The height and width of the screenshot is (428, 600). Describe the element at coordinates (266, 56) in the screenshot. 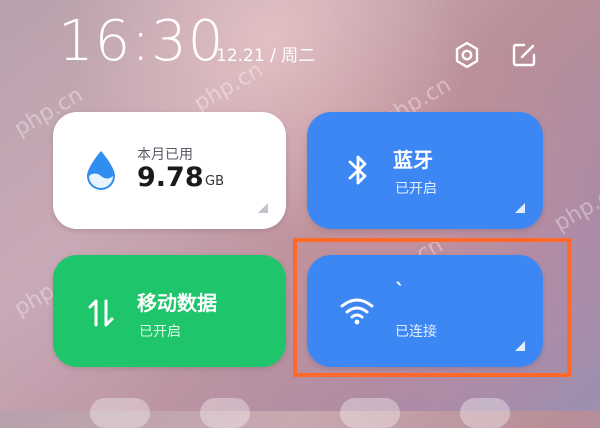

I see `date-weekday: 12.21 / 周二` at that location.